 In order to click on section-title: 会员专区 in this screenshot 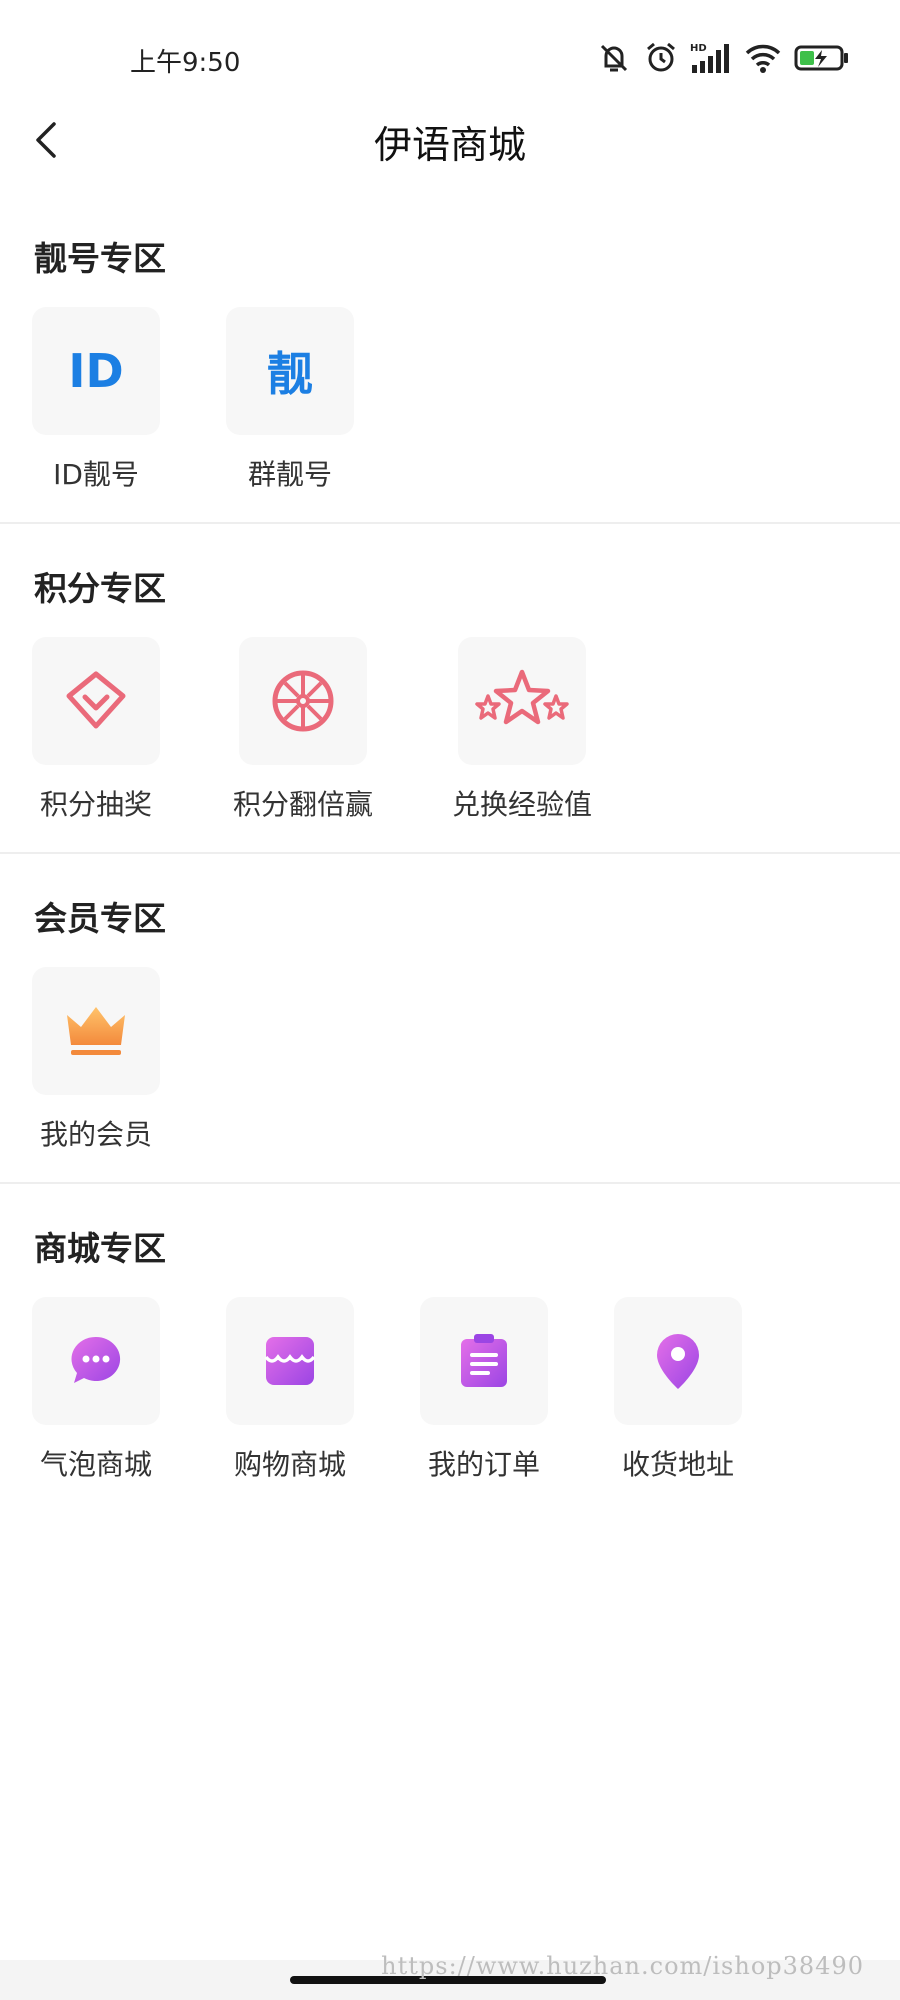, I will do `click(100, 918)`.